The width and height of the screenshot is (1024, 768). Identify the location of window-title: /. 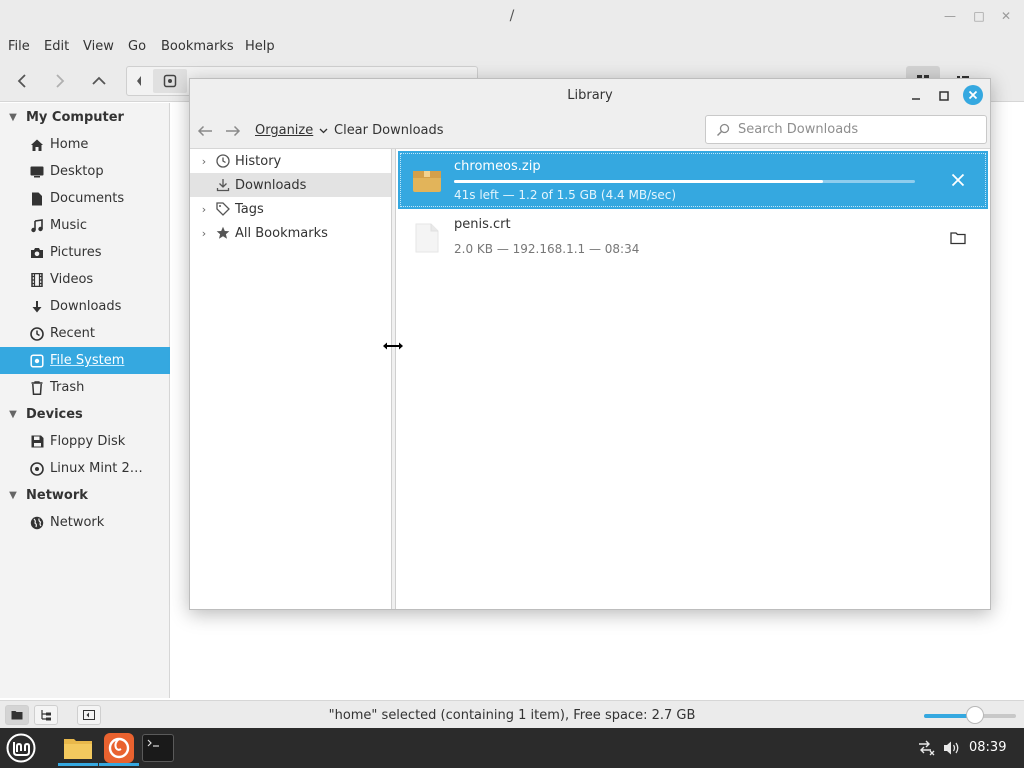
(512, 16).